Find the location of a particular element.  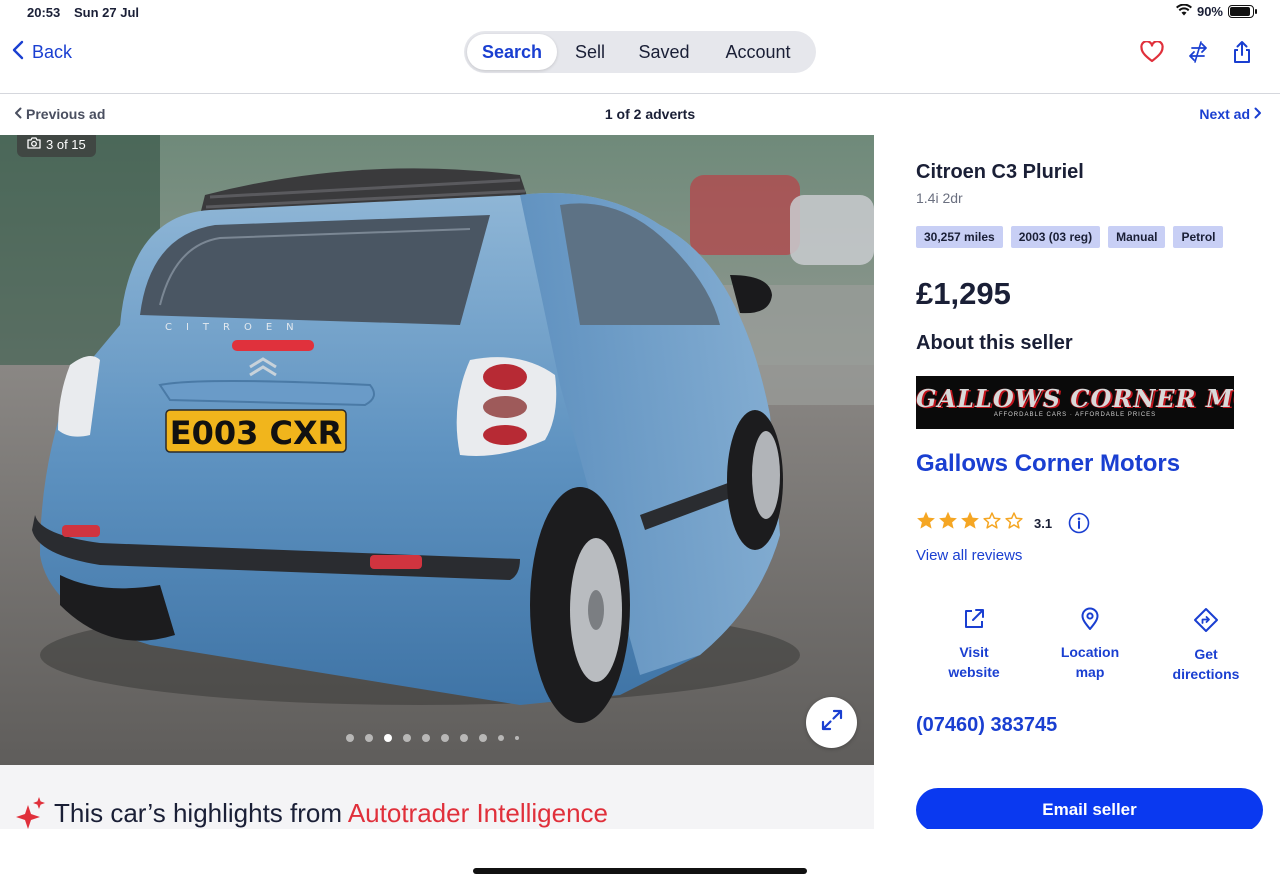

get-directions-label: Get directions is located at coordinates (1206, 664).